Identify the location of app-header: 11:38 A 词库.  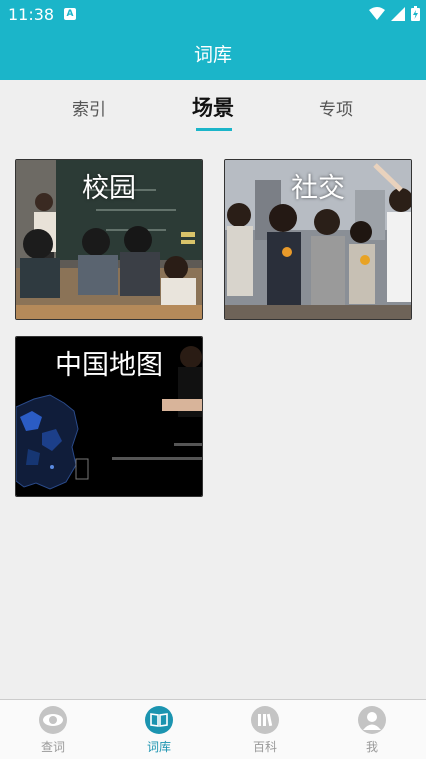
(213, 40).